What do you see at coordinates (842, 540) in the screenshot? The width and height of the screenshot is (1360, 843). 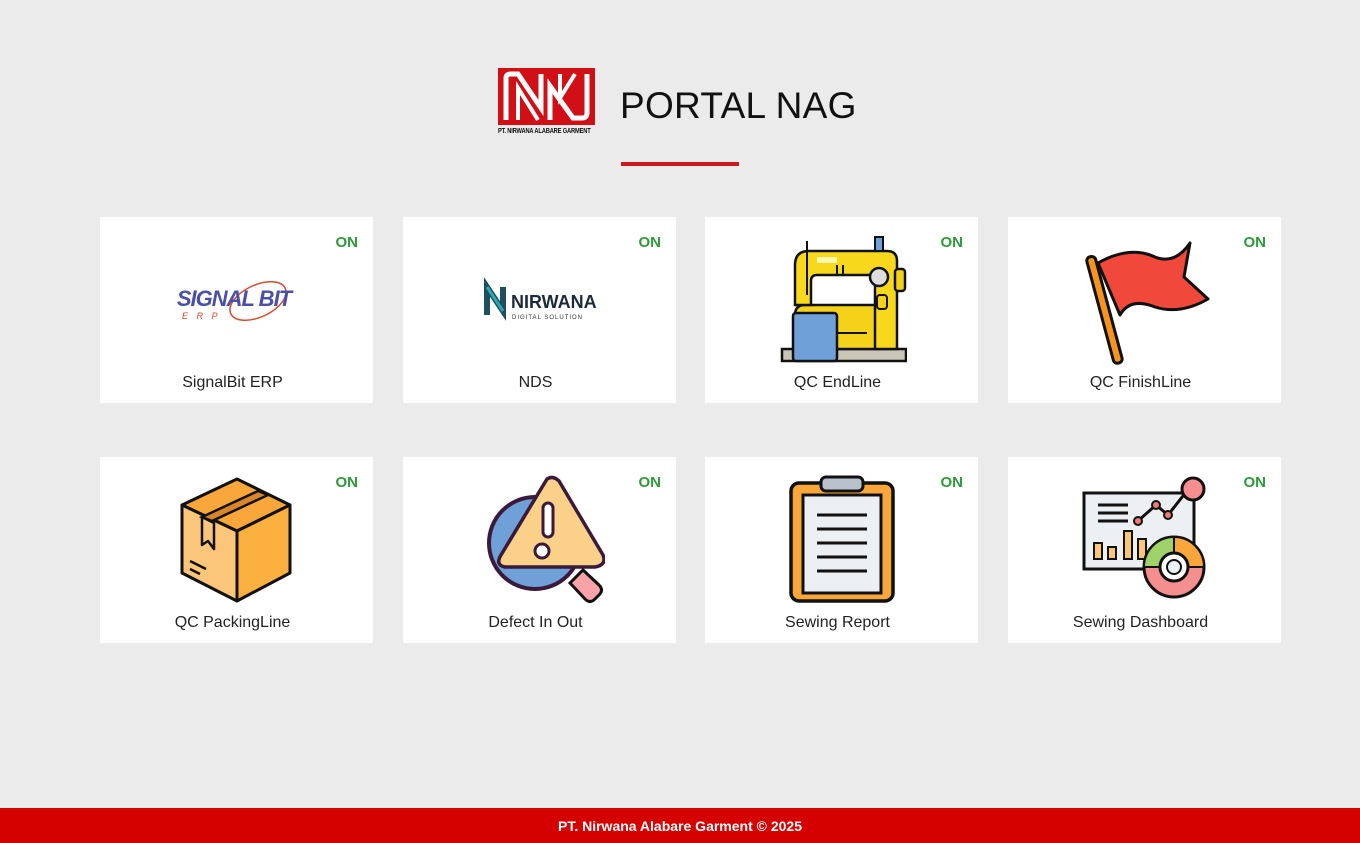 I see `clipboard-icon` at bounding box center [842, 540].